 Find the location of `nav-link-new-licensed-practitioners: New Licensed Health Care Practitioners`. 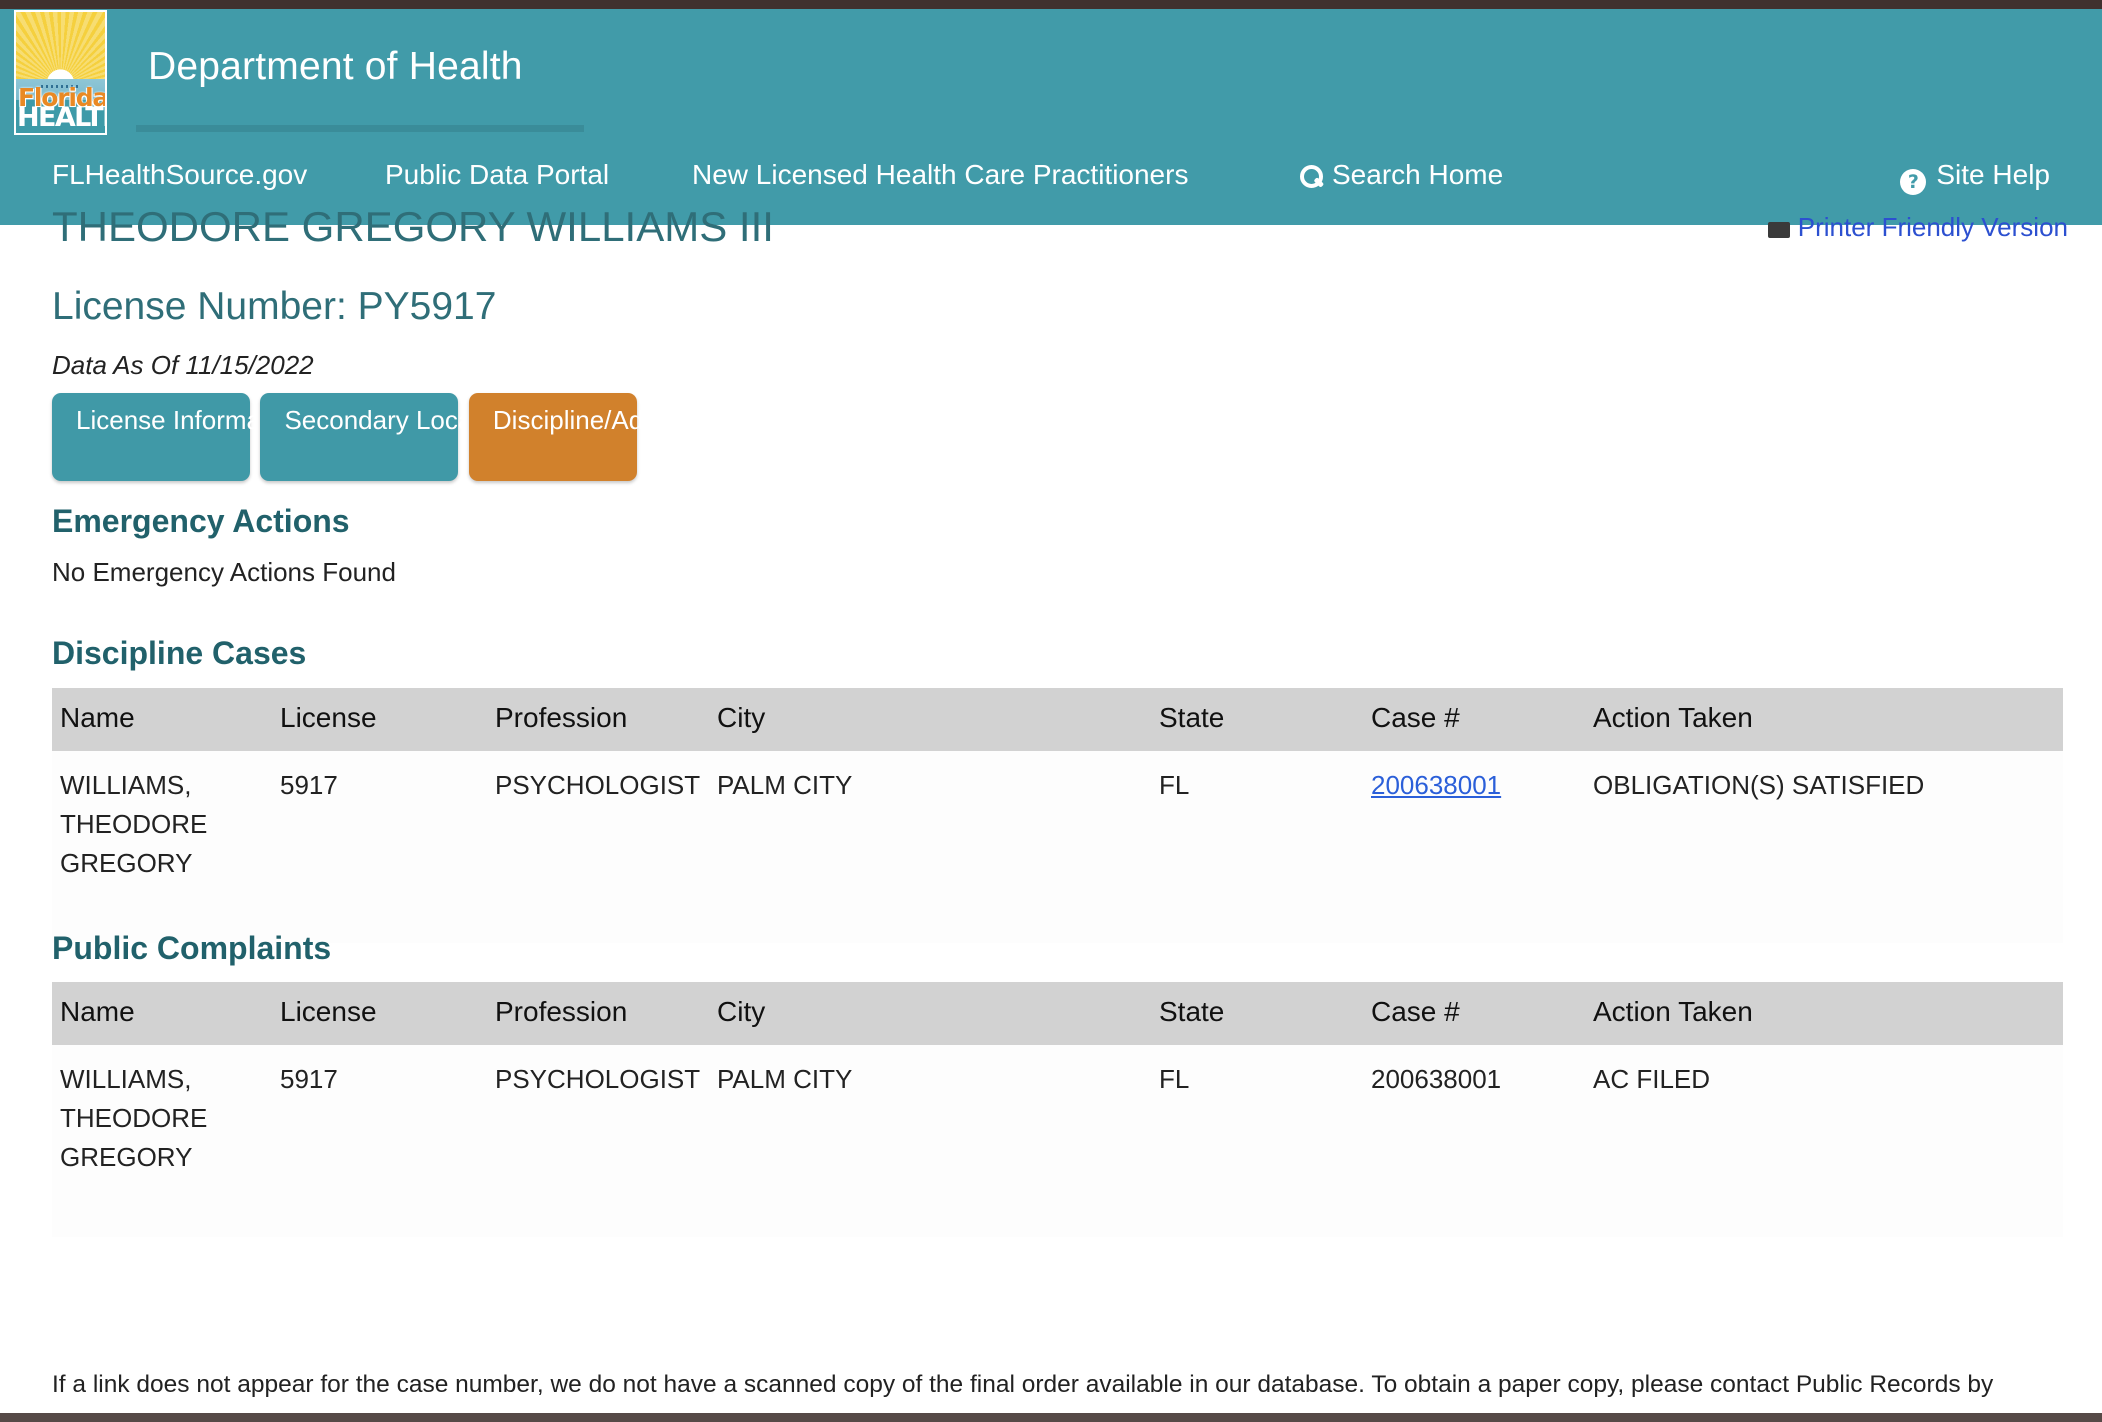

nav-link-new-licensed-practitioners: New Licensed Health Care Practitioners is located at coordinates (940, 175).